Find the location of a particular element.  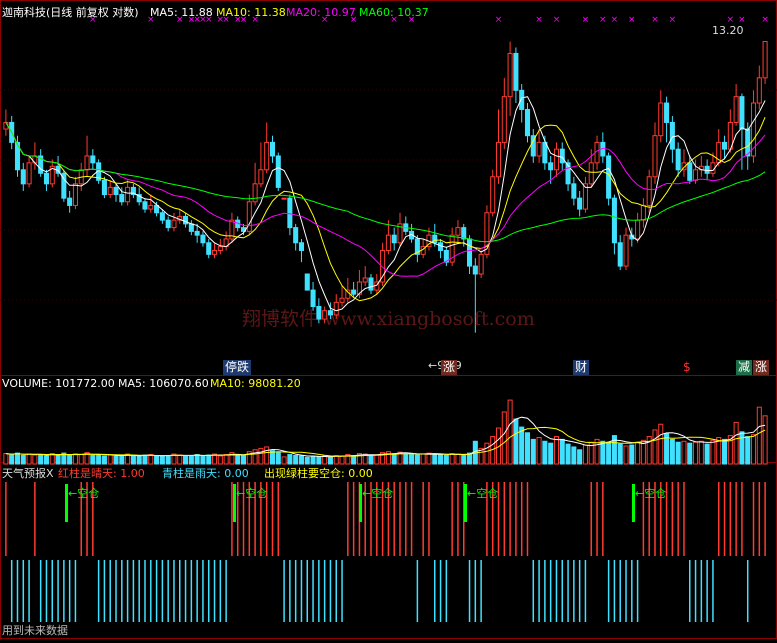

ma10-readout: MA10: 11.38 is located at coordinates (251, 12).